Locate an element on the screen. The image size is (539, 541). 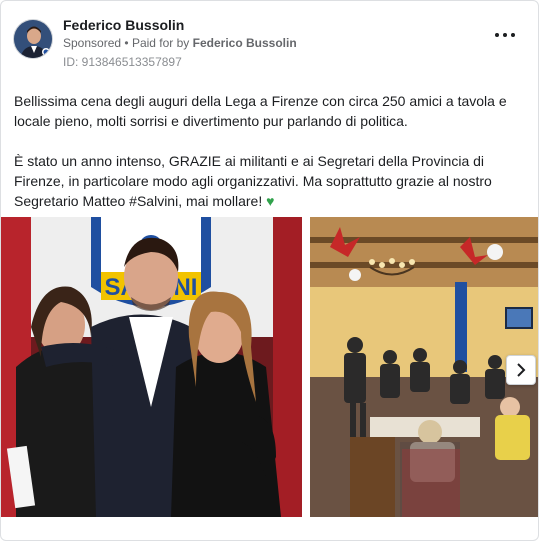
green-heart-icon: ♥ is located at coordinates (270, 201).